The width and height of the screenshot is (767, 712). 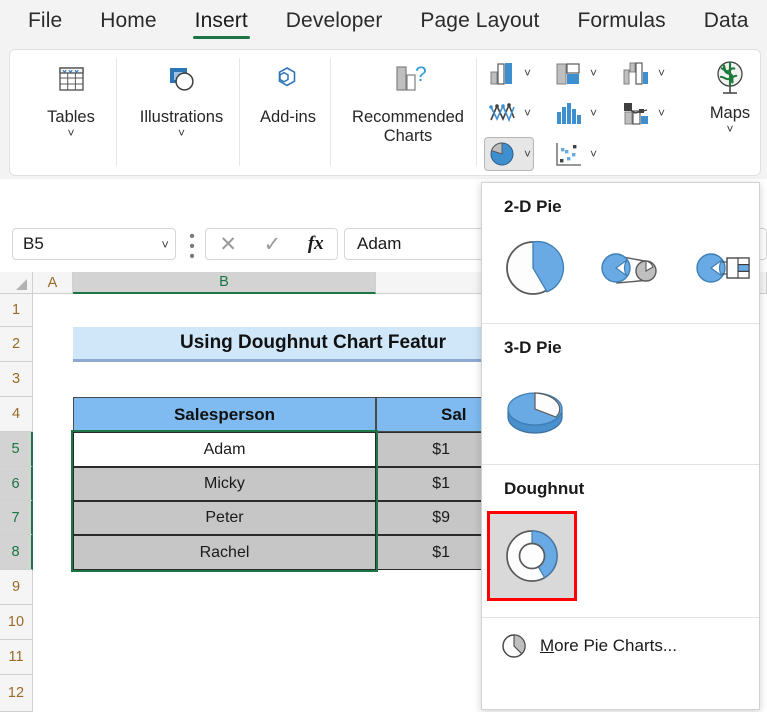 I want to click on pie-of-pie-option, so click(x=627, y=268).